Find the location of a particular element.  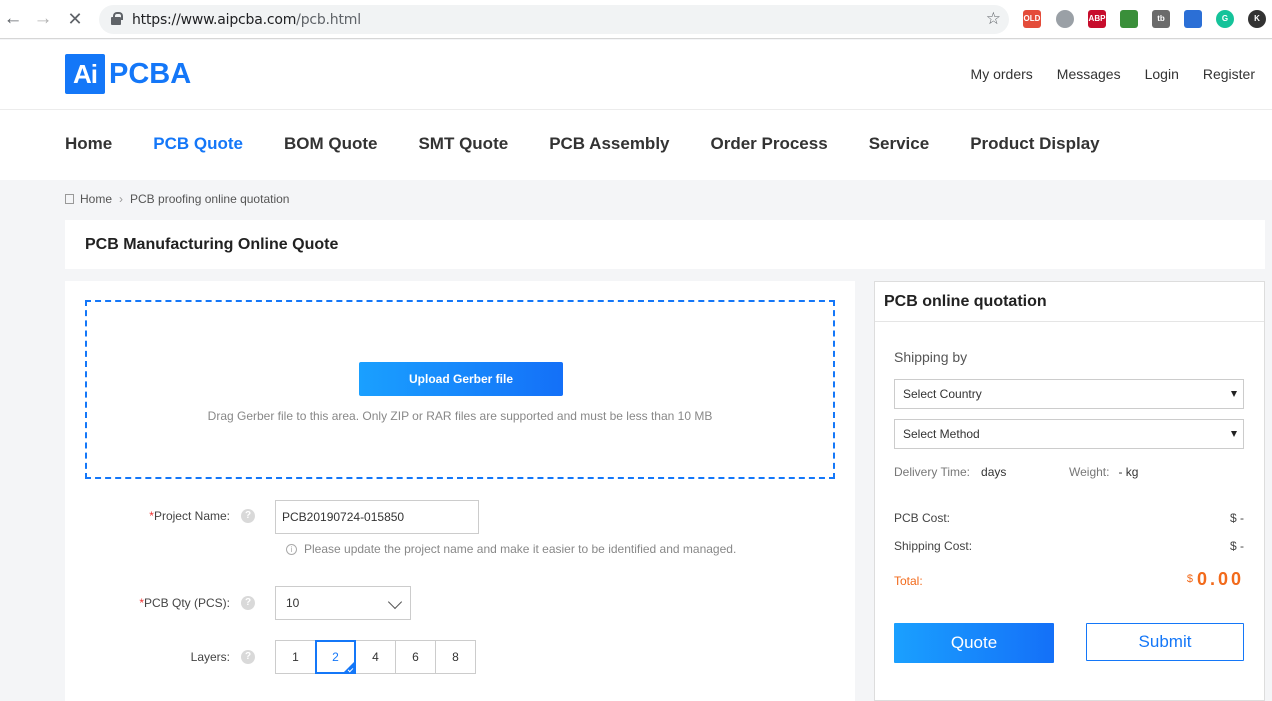

layer-option-4: 4 is located at coordinates (375, 657).